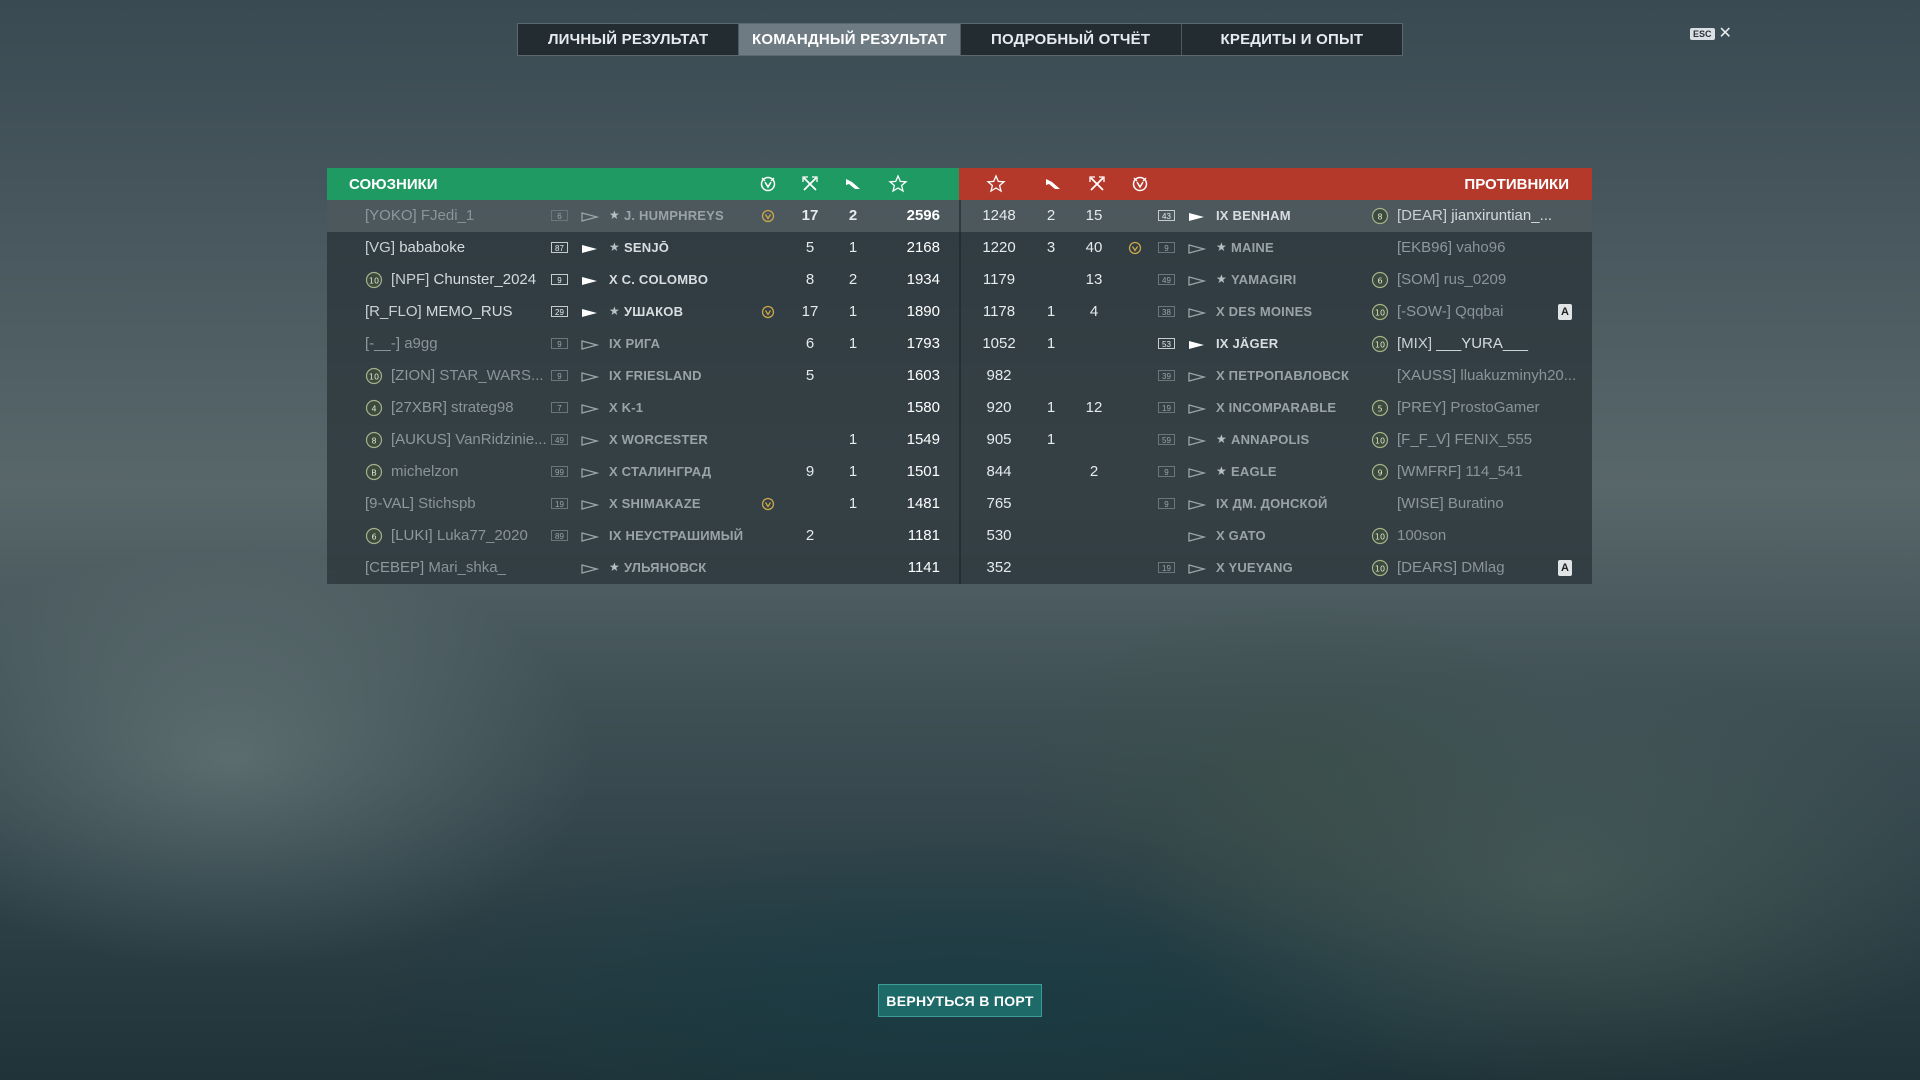  I want to click on xp-value: 982, so click(999, 375).